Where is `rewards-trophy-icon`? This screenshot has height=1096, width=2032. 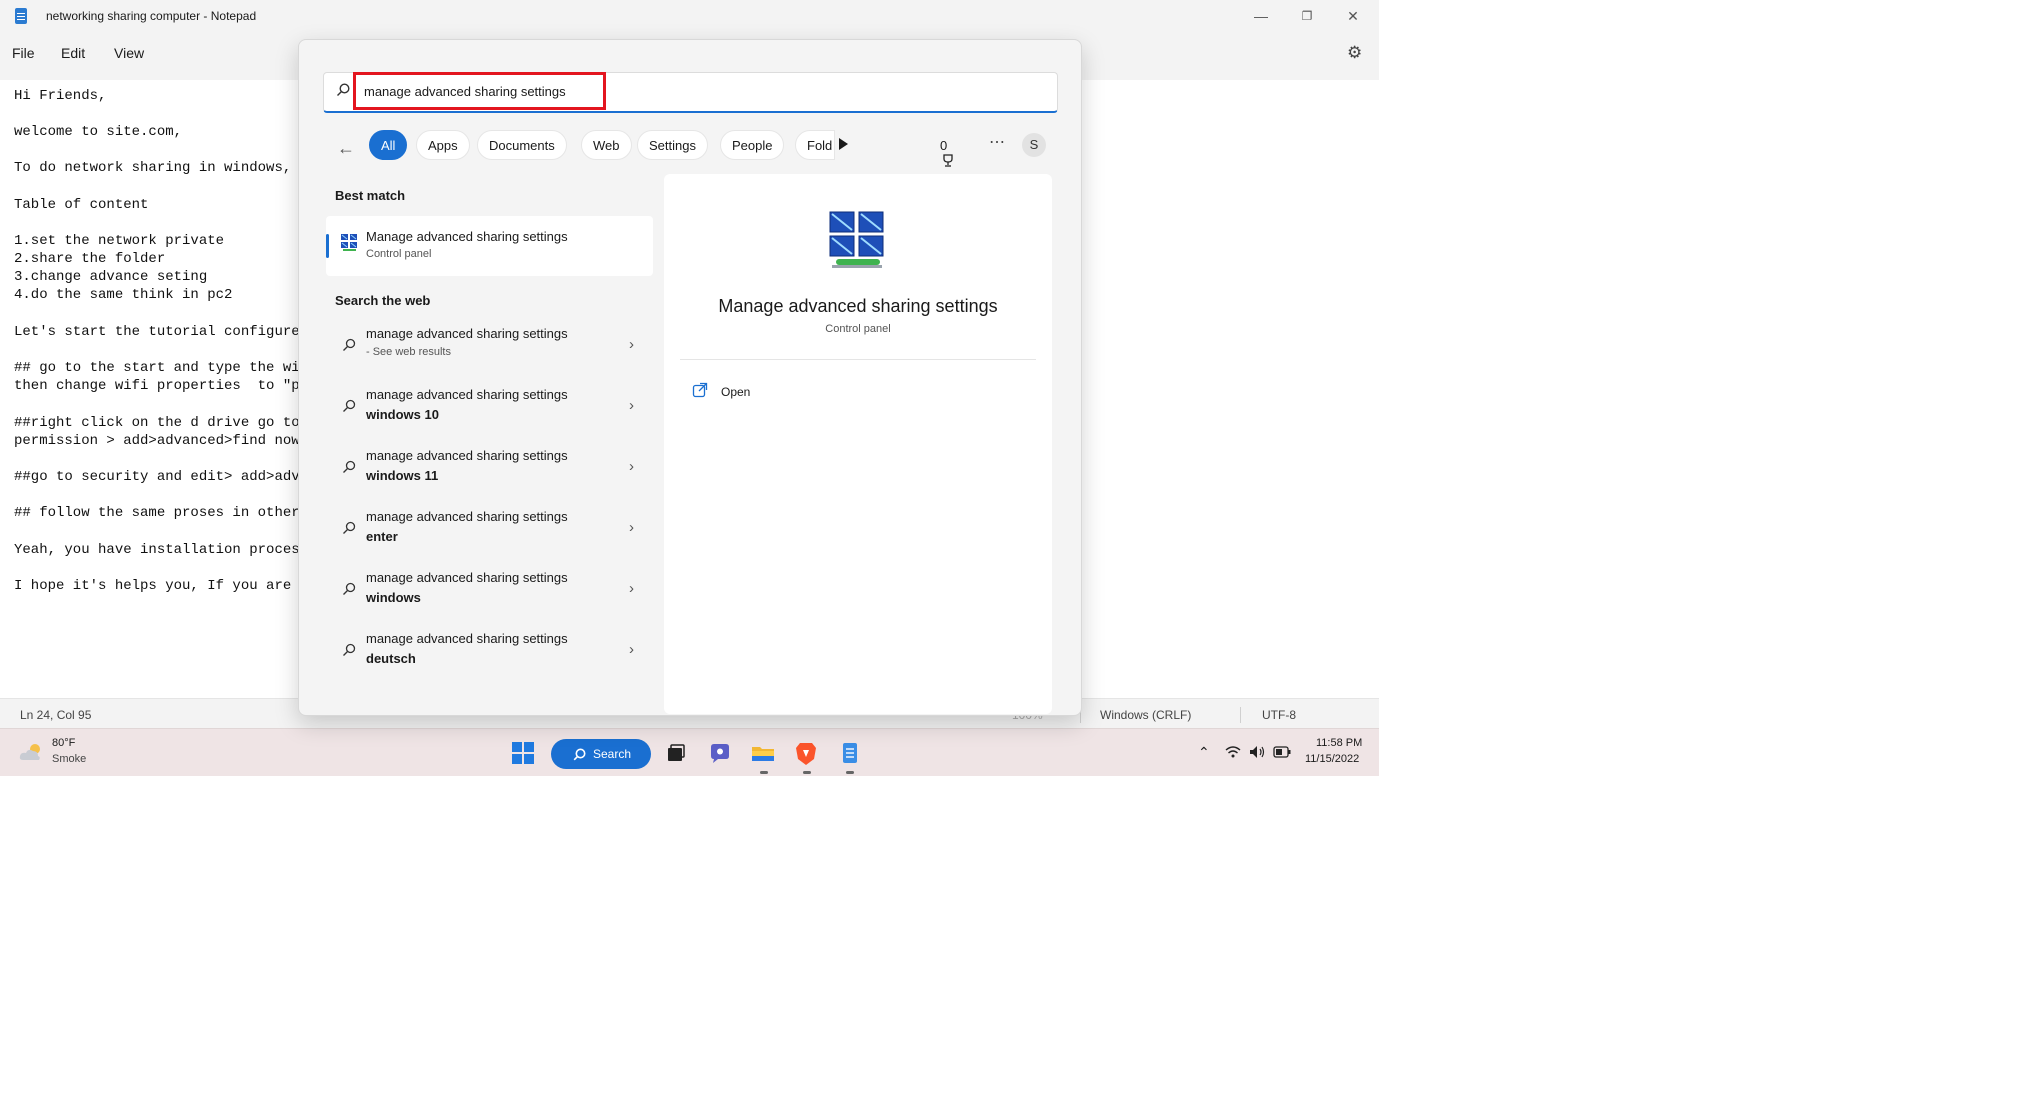 rewards-trophy-icon is located at coordinates (948, 160).